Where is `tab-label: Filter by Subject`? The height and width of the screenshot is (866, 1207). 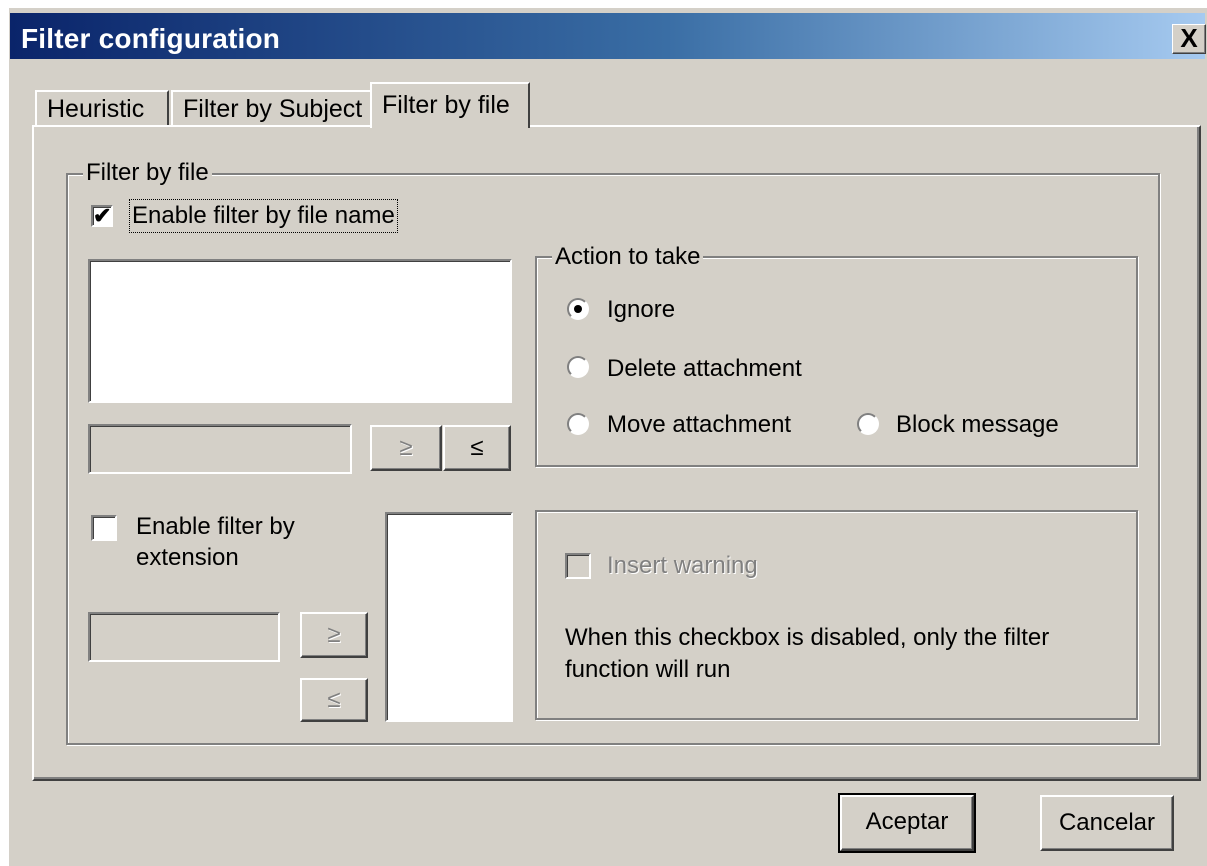
tab-label: Filter by Subject is located at coordinates (273, 109).